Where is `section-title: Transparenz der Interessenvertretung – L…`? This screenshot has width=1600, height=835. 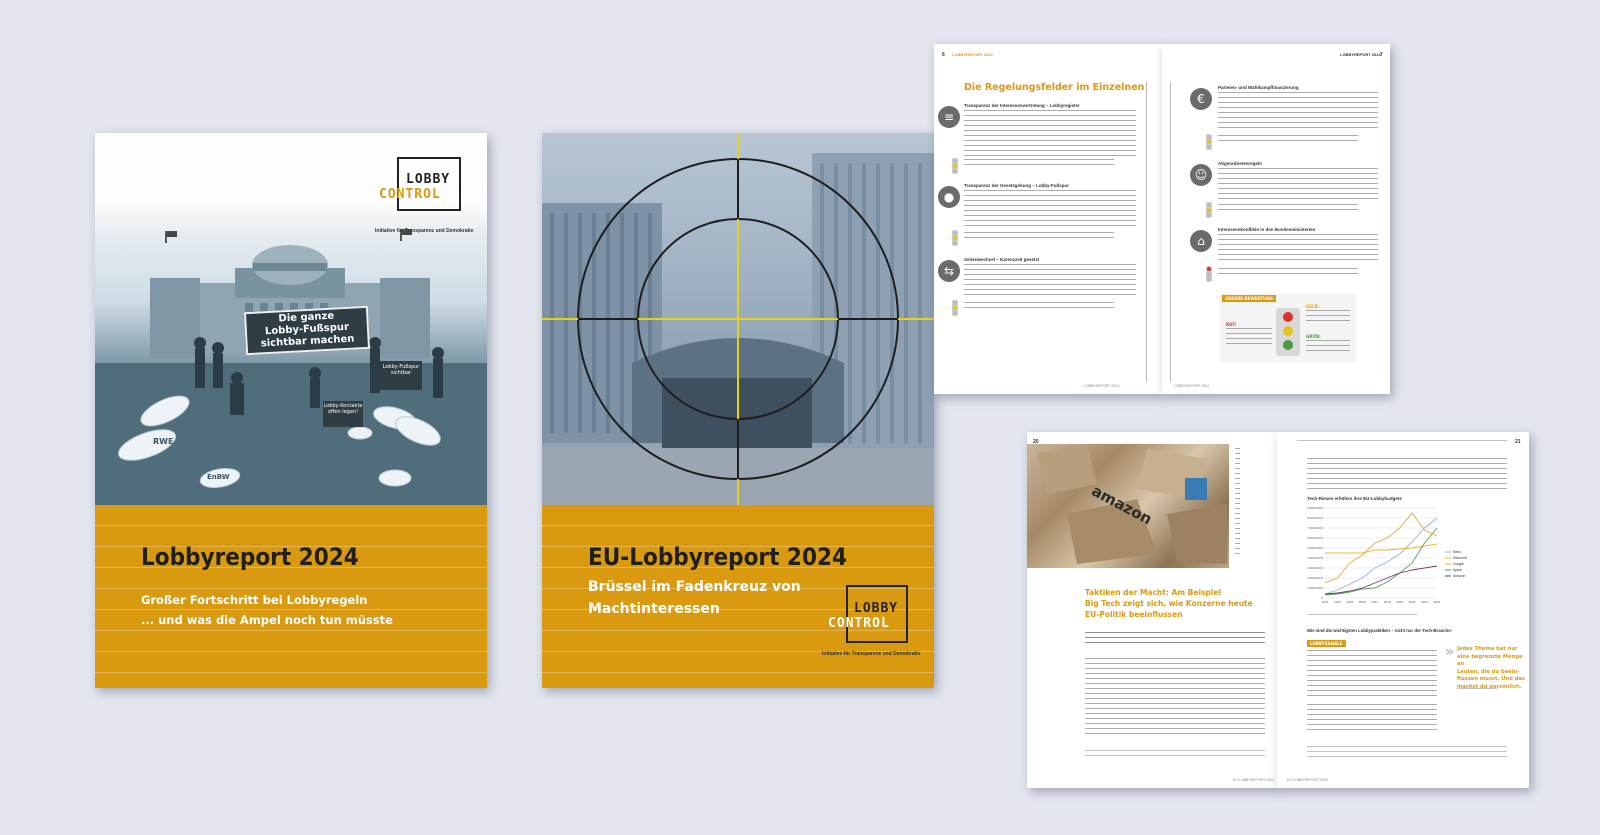 section-title: Transparenz der Interessenvertretung – L… is located at coordinates (1022, 105).